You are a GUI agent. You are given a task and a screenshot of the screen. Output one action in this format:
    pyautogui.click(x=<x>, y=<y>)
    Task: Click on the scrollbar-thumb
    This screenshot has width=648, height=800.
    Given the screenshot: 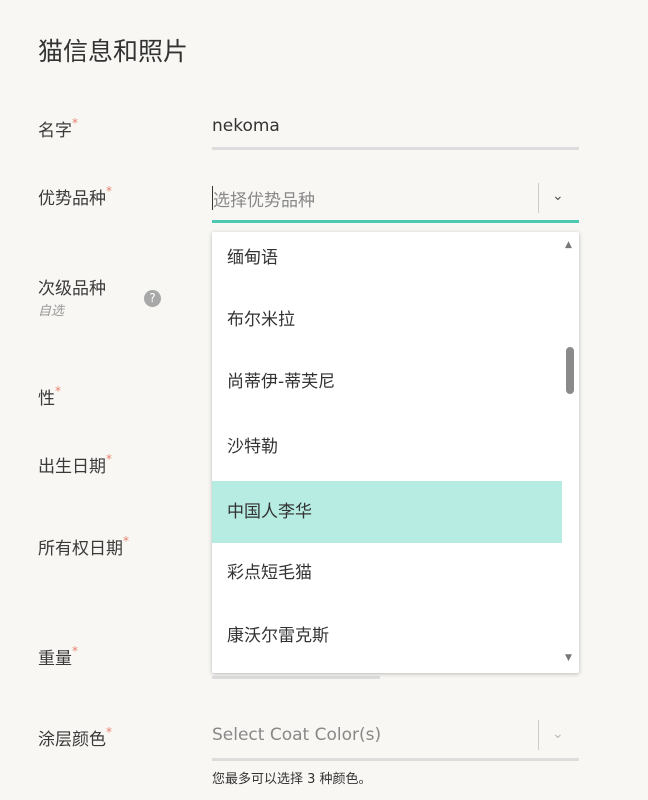 What is the action you would take?
    pyautogui.click(x=570, y=370)
    